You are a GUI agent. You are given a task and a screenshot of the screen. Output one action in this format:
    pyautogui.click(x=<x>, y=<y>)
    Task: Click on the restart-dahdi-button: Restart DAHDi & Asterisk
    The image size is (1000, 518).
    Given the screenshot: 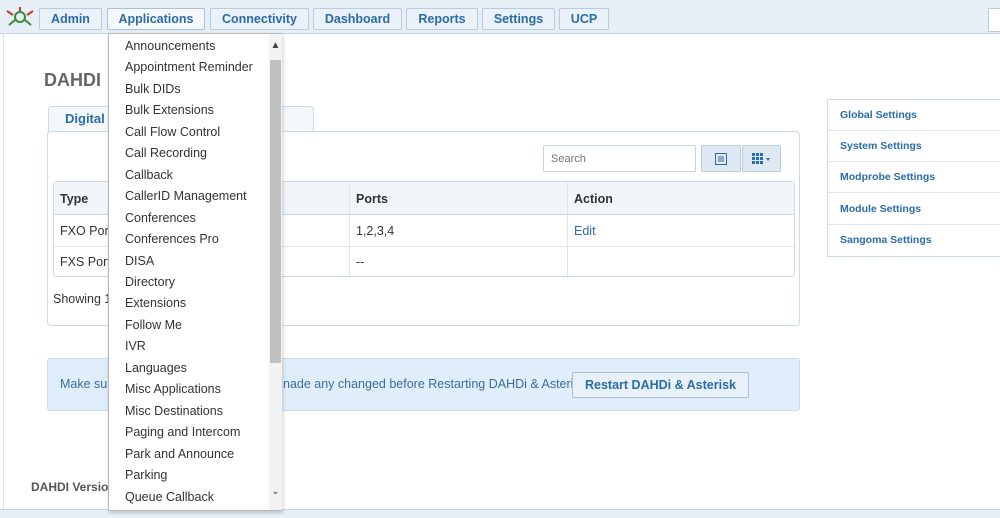 What is the action you would take?
    pyautogui.click(x=660, y=385)
    